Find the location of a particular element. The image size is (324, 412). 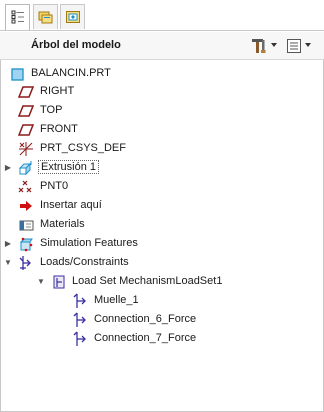

tree-item-prt-csys-def: PRT_CSYS_DEF is located at coordinates (162, 149).